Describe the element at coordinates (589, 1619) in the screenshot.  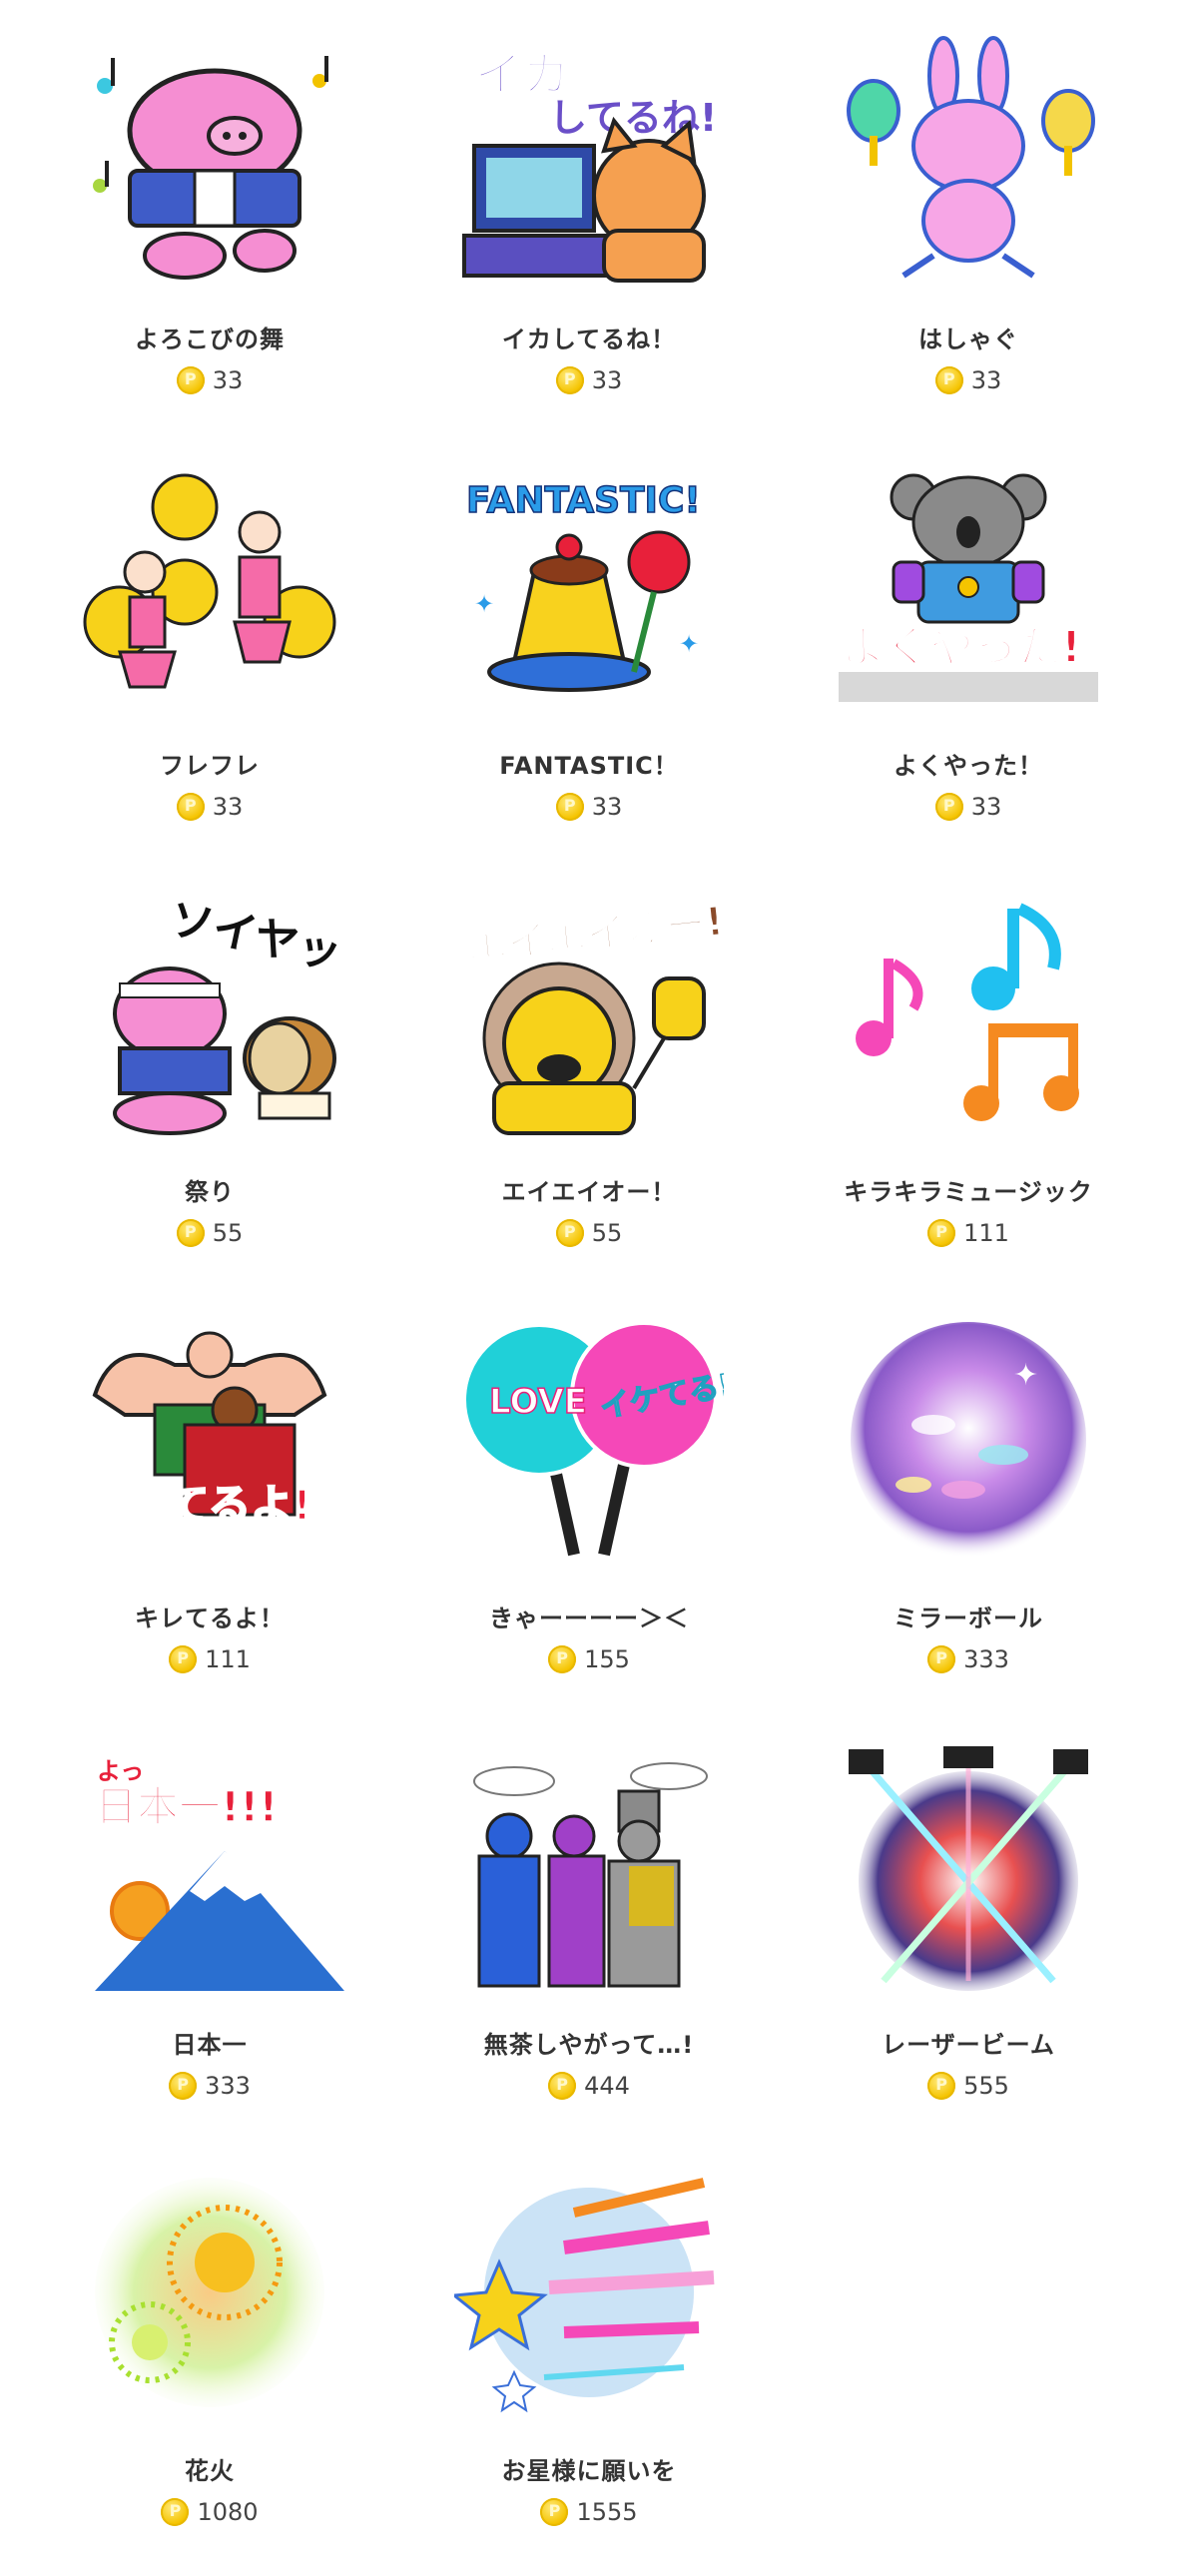
I see `gift-name: きゃーーーー＞＜` at that location.